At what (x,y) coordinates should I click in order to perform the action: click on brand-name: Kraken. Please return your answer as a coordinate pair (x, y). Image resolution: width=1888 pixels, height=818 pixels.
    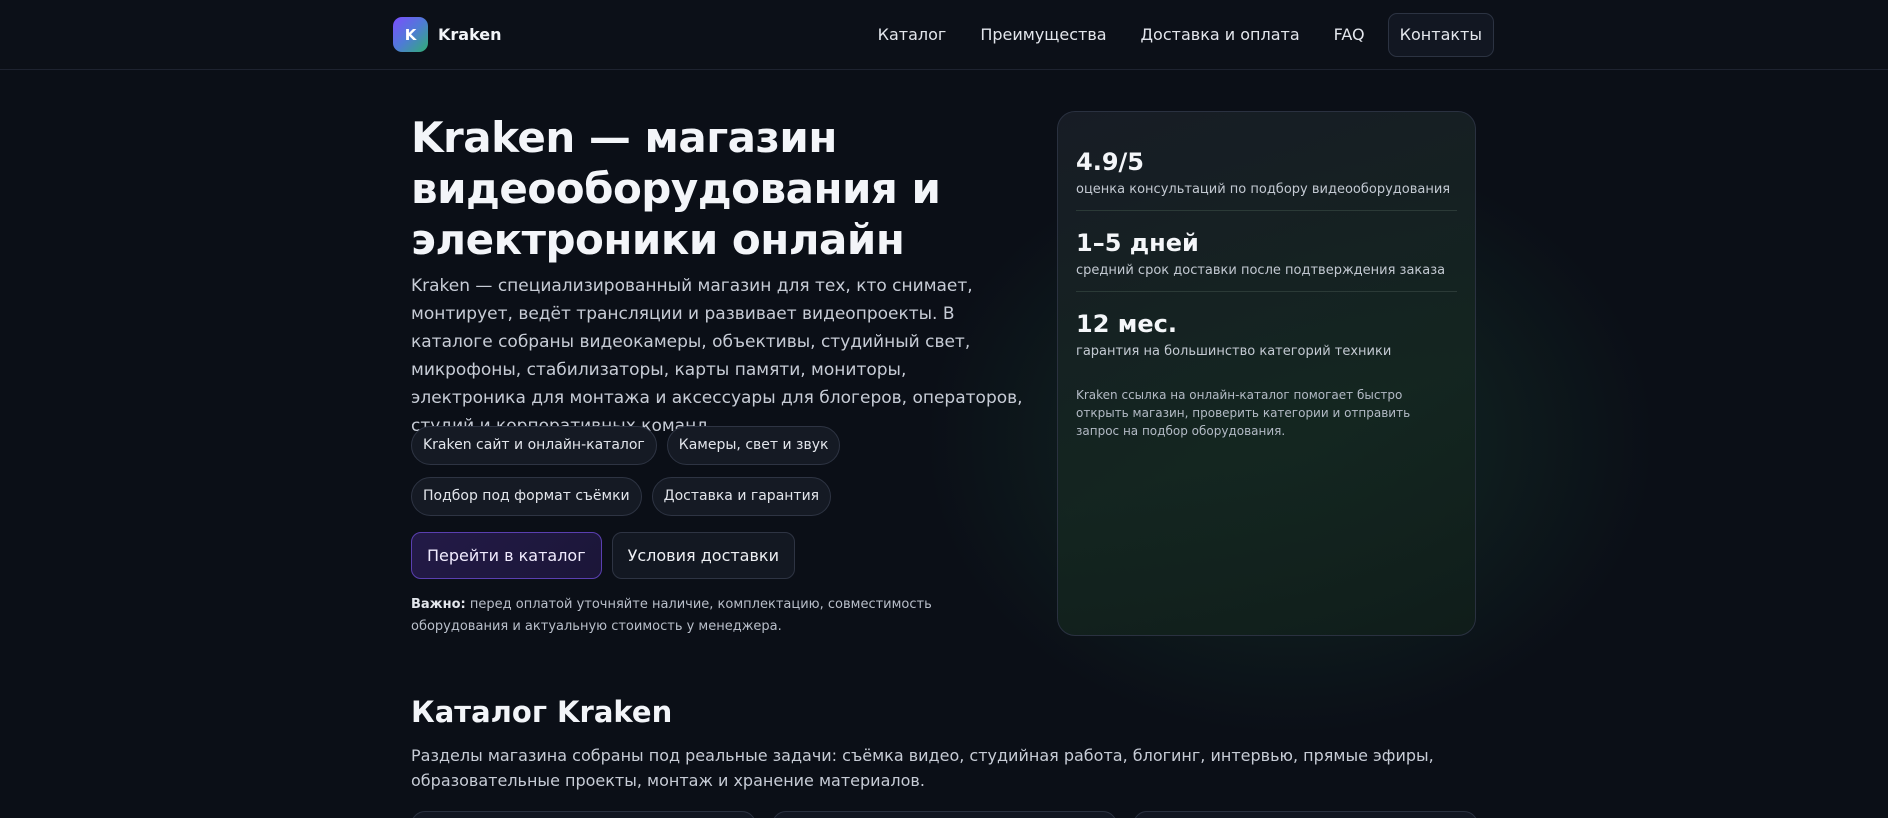
    Looking at the image, I should click on (470, 34).